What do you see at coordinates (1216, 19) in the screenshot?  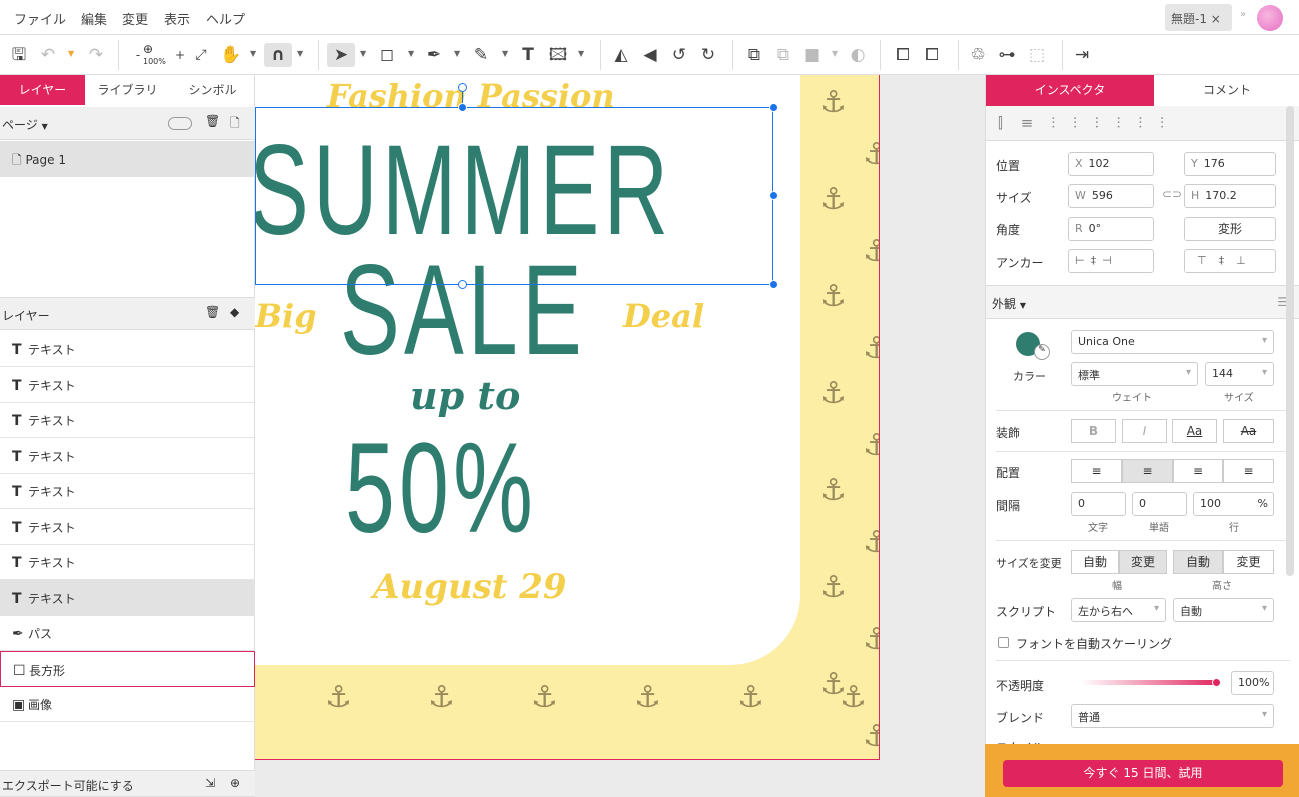 I see `close-tab-icon: ×` at bounding box center [1216, 19].